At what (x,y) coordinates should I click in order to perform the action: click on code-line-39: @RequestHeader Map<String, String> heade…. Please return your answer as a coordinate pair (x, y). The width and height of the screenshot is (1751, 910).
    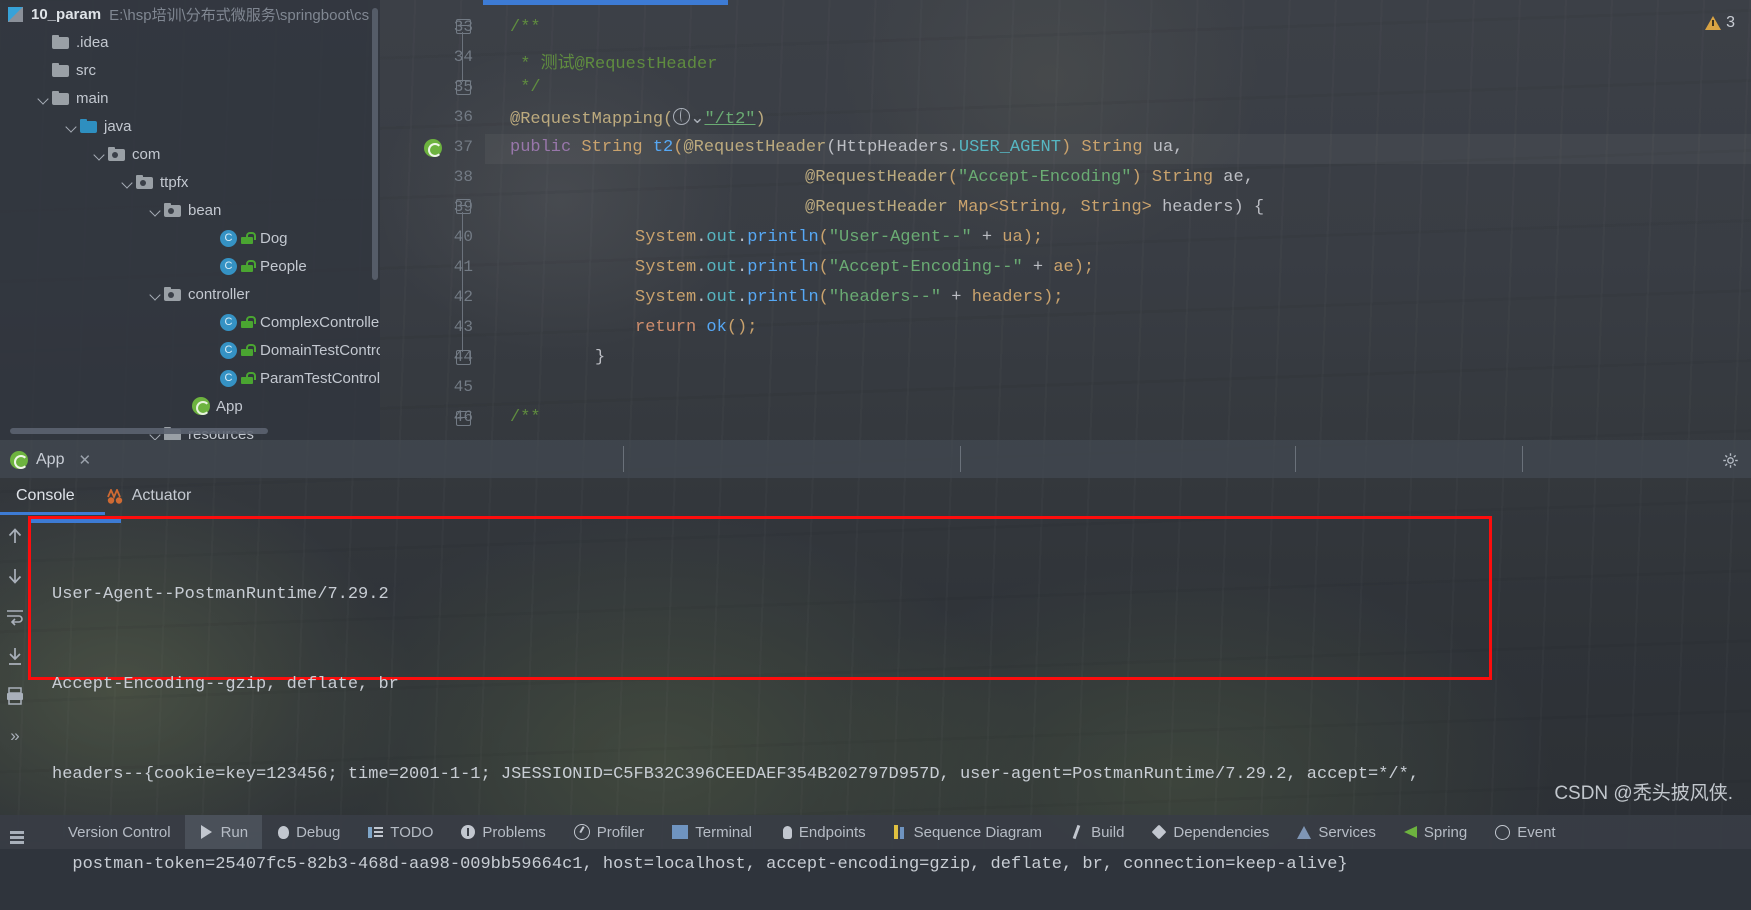
    Looking at the image, I should click on (1035, 207).